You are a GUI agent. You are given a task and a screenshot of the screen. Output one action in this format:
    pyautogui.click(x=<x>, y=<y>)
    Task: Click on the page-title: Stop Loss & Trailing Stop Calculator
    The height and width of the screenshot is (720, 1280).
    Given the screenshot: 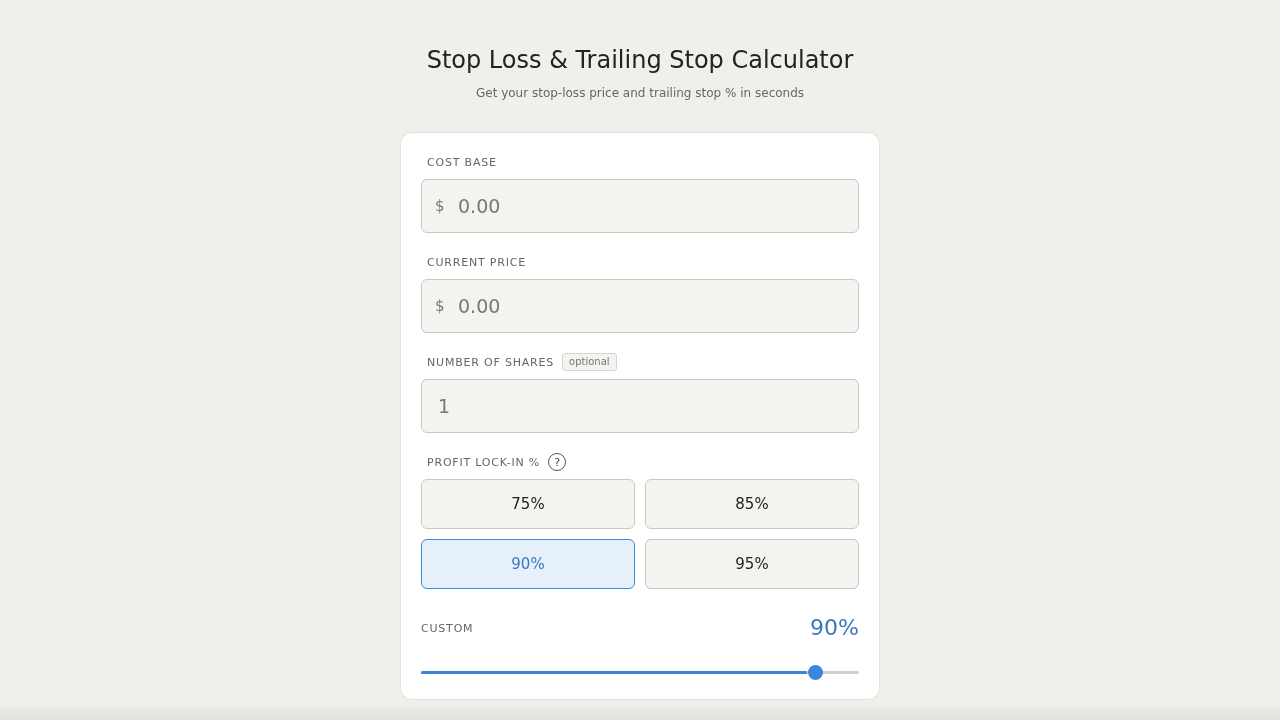 What is the action you would take?
    pyautogui.click(x=640, y=60)
    